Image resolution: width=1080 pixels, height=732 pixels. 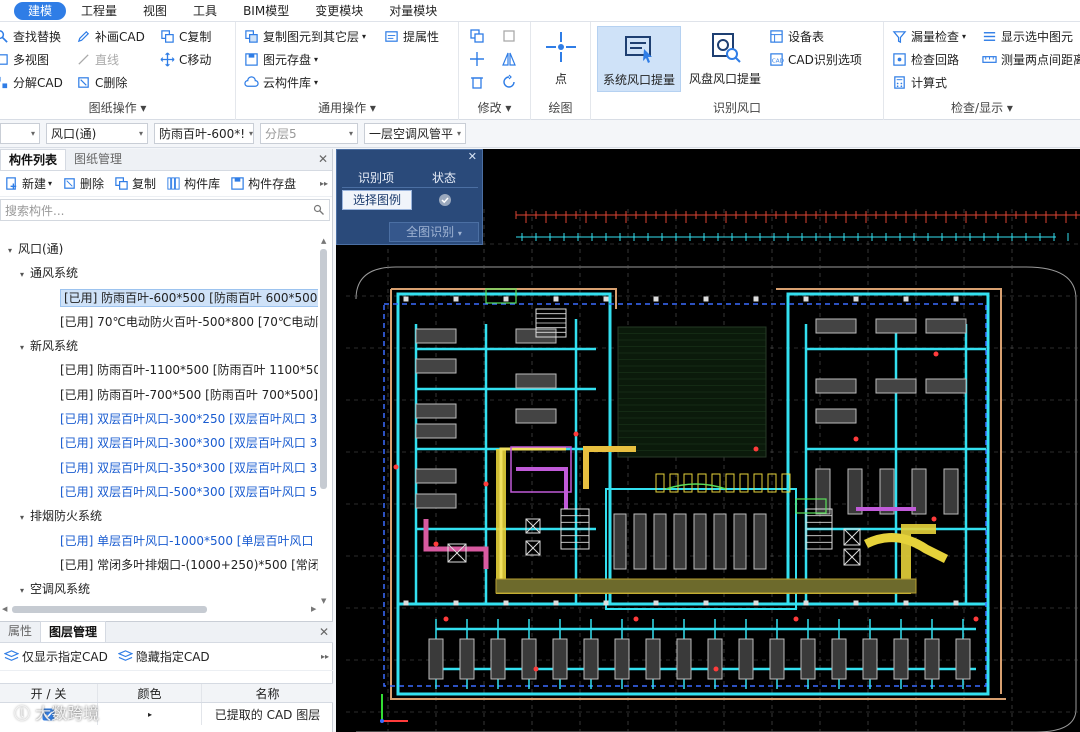 What do you see at coordinates (83, 183) in the screenshot?
I see `delete-button: 删除` at bounding box center [83, 183].